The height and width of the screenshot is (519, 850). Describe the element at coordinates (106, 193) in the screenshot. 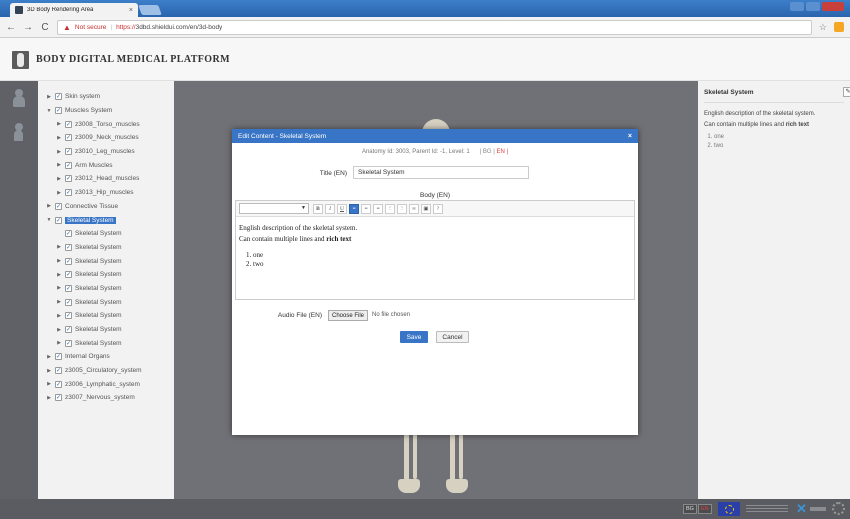

I see `tree-item: ▶ ✓ z3013_Hip_muscles` at that location.